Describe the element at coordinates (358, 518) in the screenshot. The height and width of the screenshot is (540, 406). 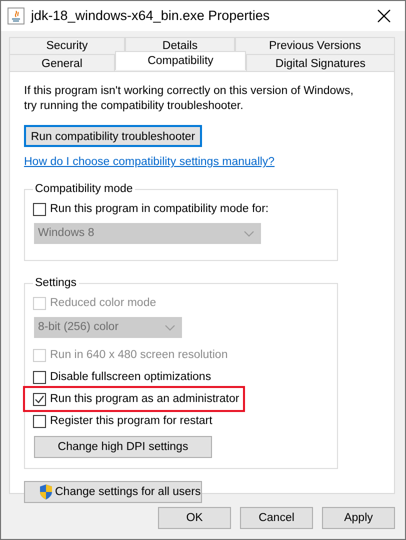
I see `dialog-button: Apply` at that location.